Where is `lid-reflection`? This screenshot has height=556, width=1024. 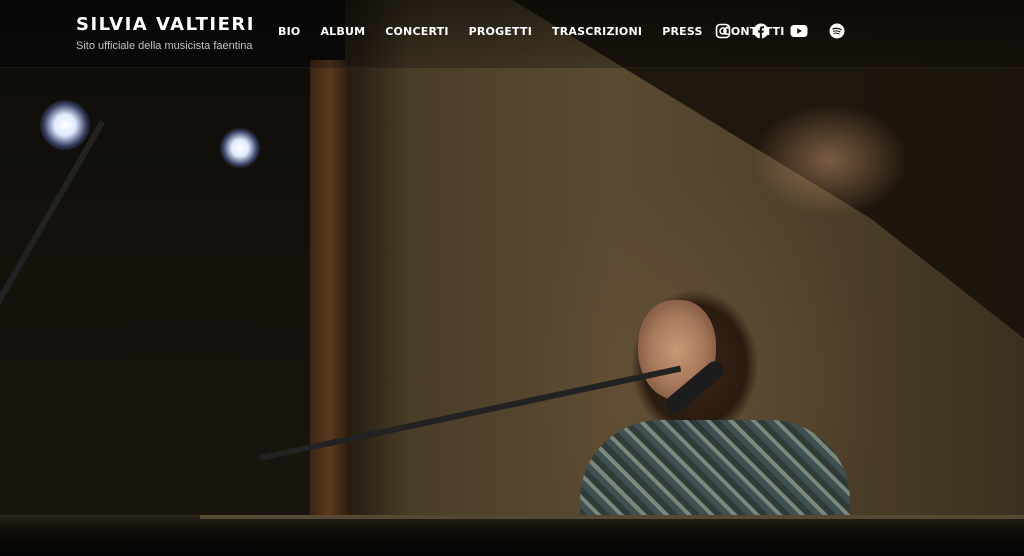
lid-reflection is located at coordinates (870, 140).